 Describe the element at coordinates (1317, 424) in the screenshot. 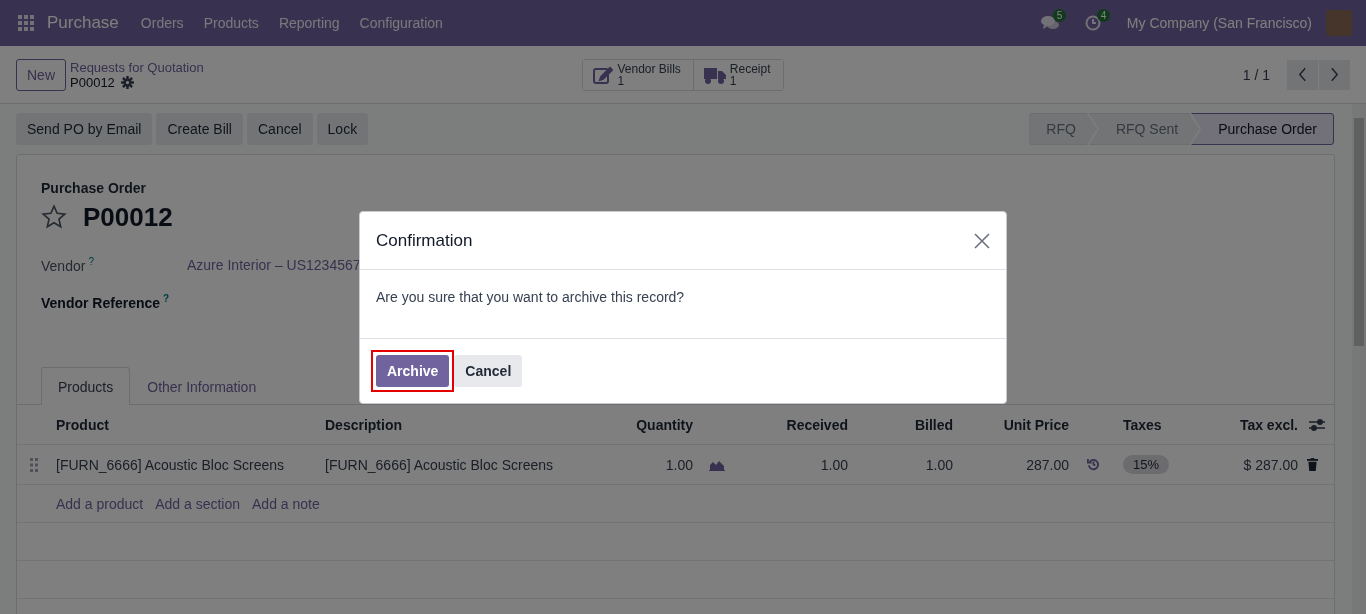

I see `sliders-icon` at that location.